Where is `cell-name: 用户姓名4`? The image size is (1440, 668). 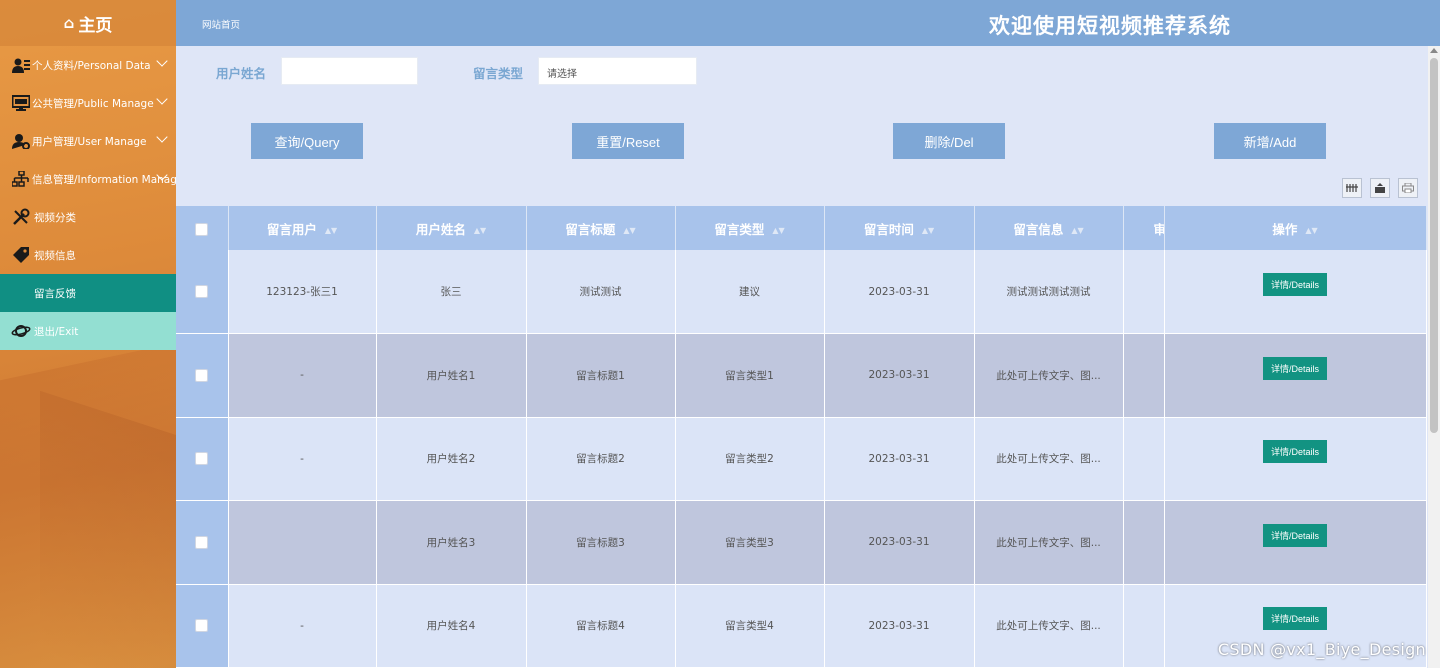
cell-name: 用户姓名4 is located at coordinates (451, 626).